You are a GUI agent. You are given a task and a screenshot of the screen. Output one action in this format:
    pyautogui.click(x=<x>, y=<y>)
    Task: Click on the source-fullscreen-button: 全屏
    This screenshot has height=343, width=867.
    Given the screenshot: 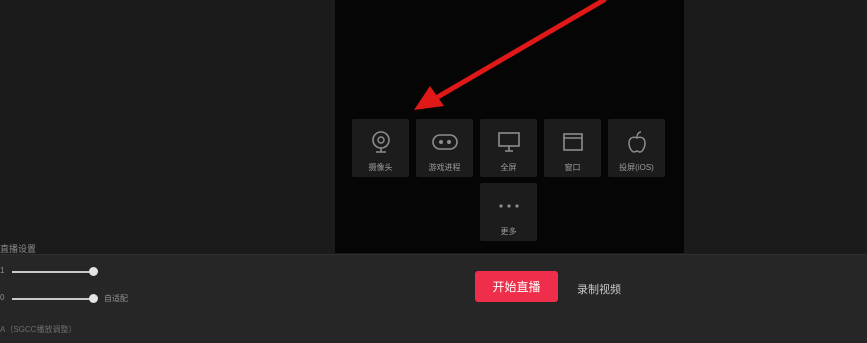 What is the action you would take?
    pyautogui.click(x=508, y=148)
    